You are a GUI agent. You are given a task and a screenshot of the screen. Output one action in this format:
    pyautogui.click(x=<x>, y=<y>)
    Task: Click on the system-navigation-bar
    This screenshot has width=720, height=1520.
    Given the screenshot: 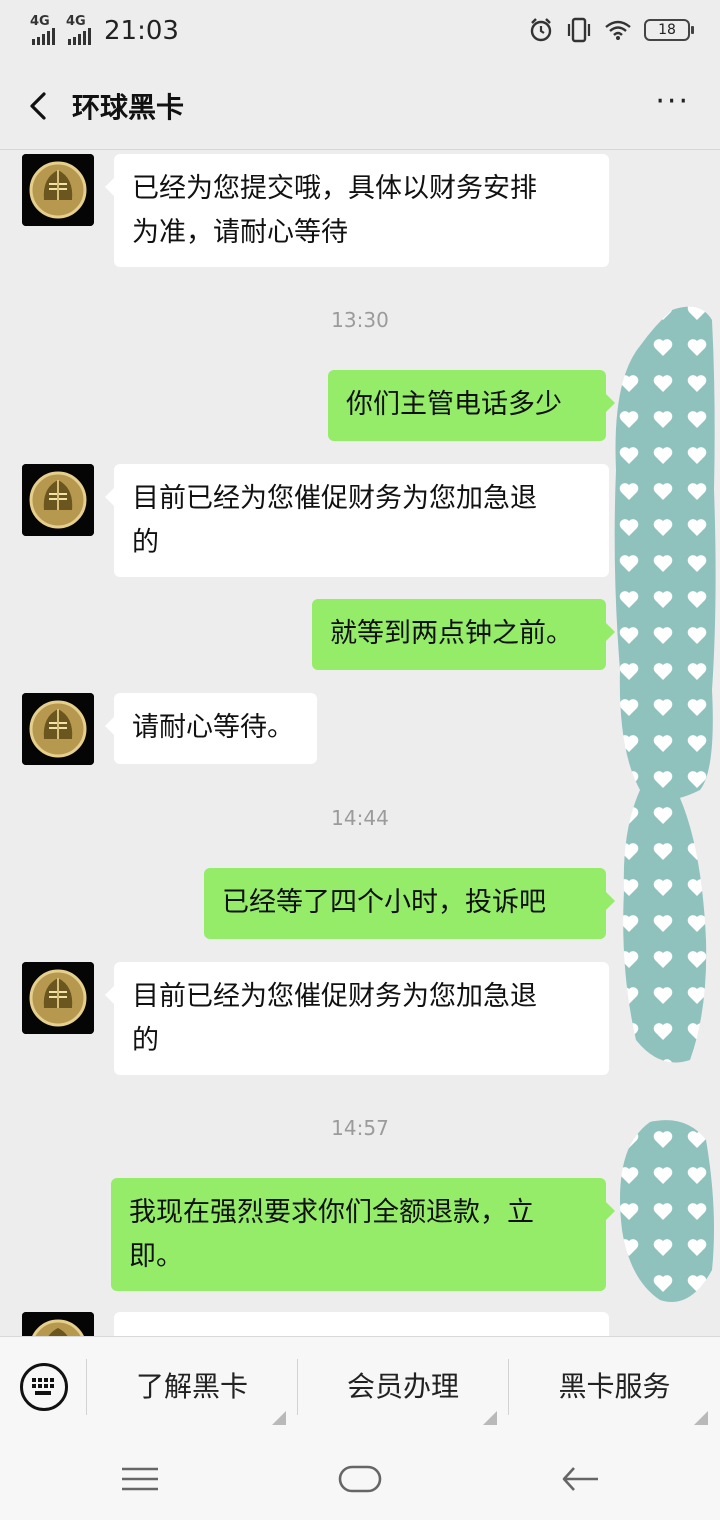 What is the action you would take?
    pyautogui.click(x=360, y=1478)
    